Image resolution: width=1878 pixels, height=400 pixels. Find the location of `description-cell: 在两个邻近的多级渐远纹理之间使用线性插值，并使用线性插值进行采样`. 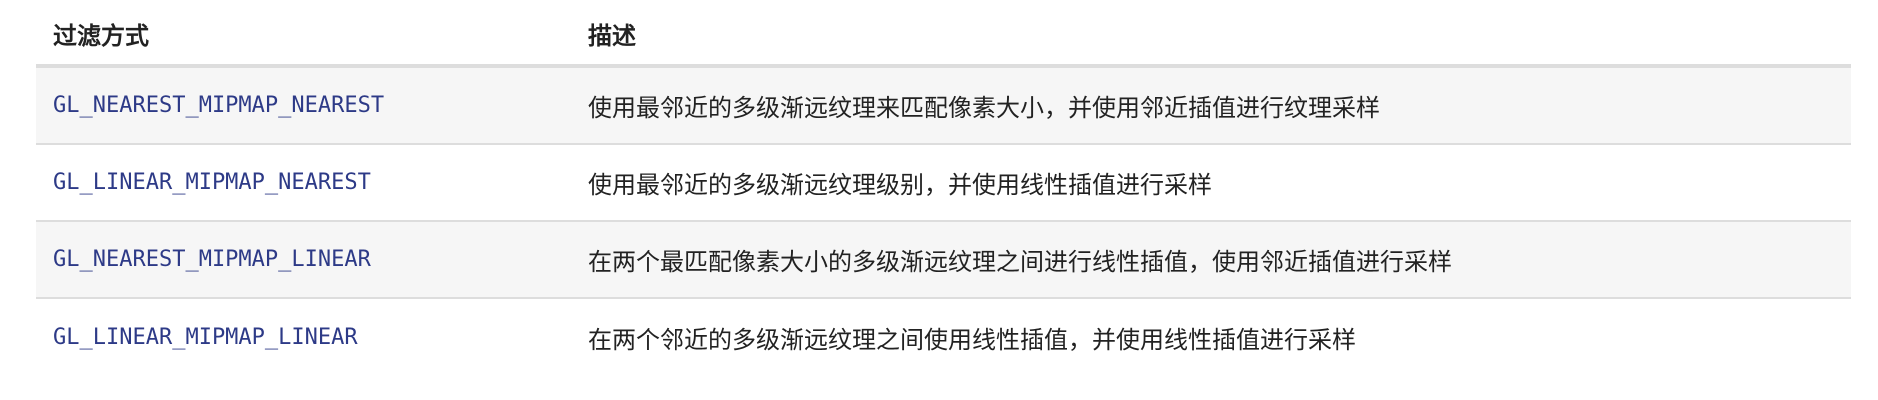

description-cell: 在两个邻近的多级渐远纹理之间使用线性插值，并使用线性插值进行采样 is located at coordinates (972, 340).